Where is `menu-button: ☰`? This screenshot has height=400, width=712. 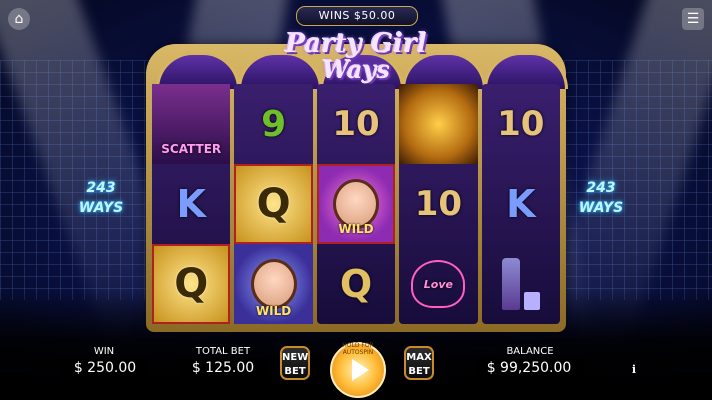
menu-button: ☰ is located at coordinates (693, 19).